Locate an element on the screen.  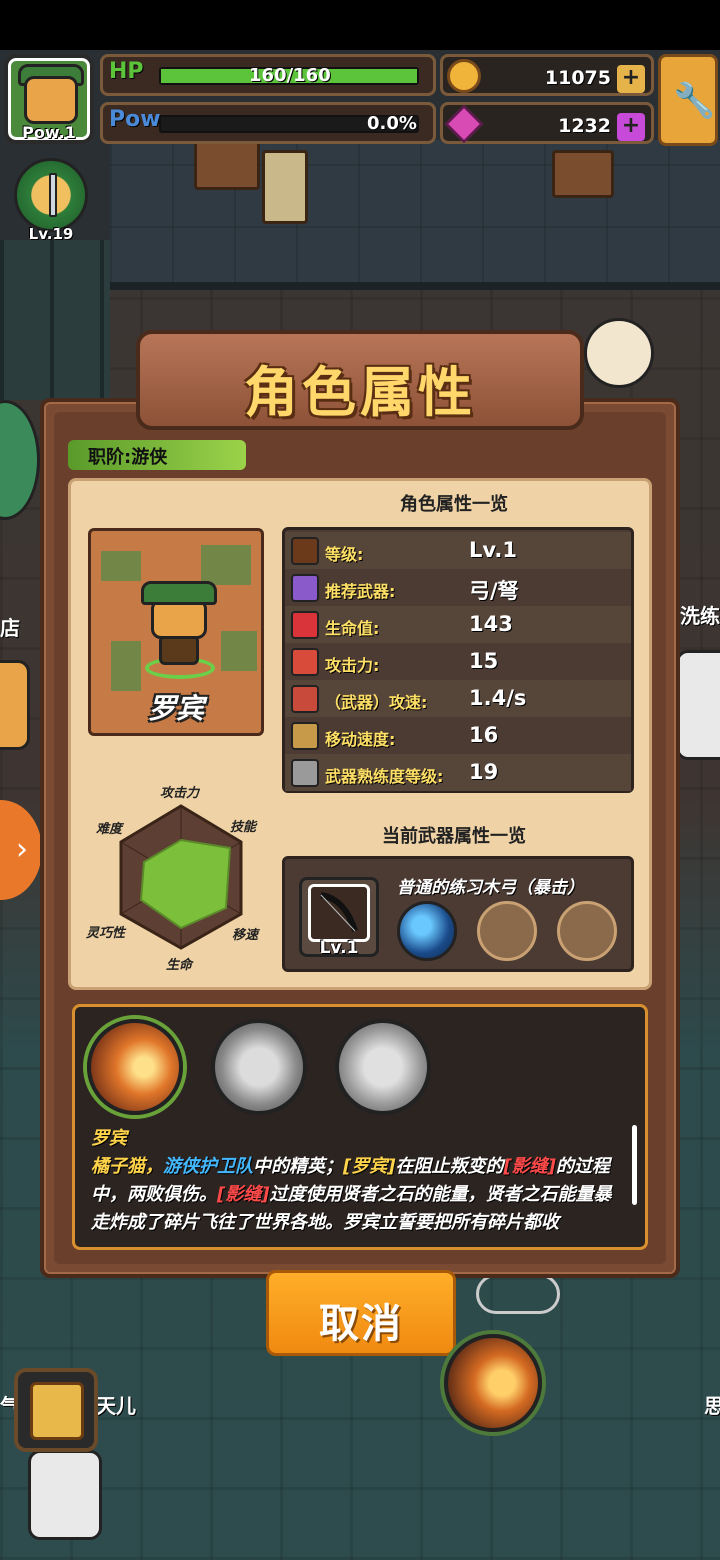
settings-button: 🔧 is located at coordinates (688, 100).